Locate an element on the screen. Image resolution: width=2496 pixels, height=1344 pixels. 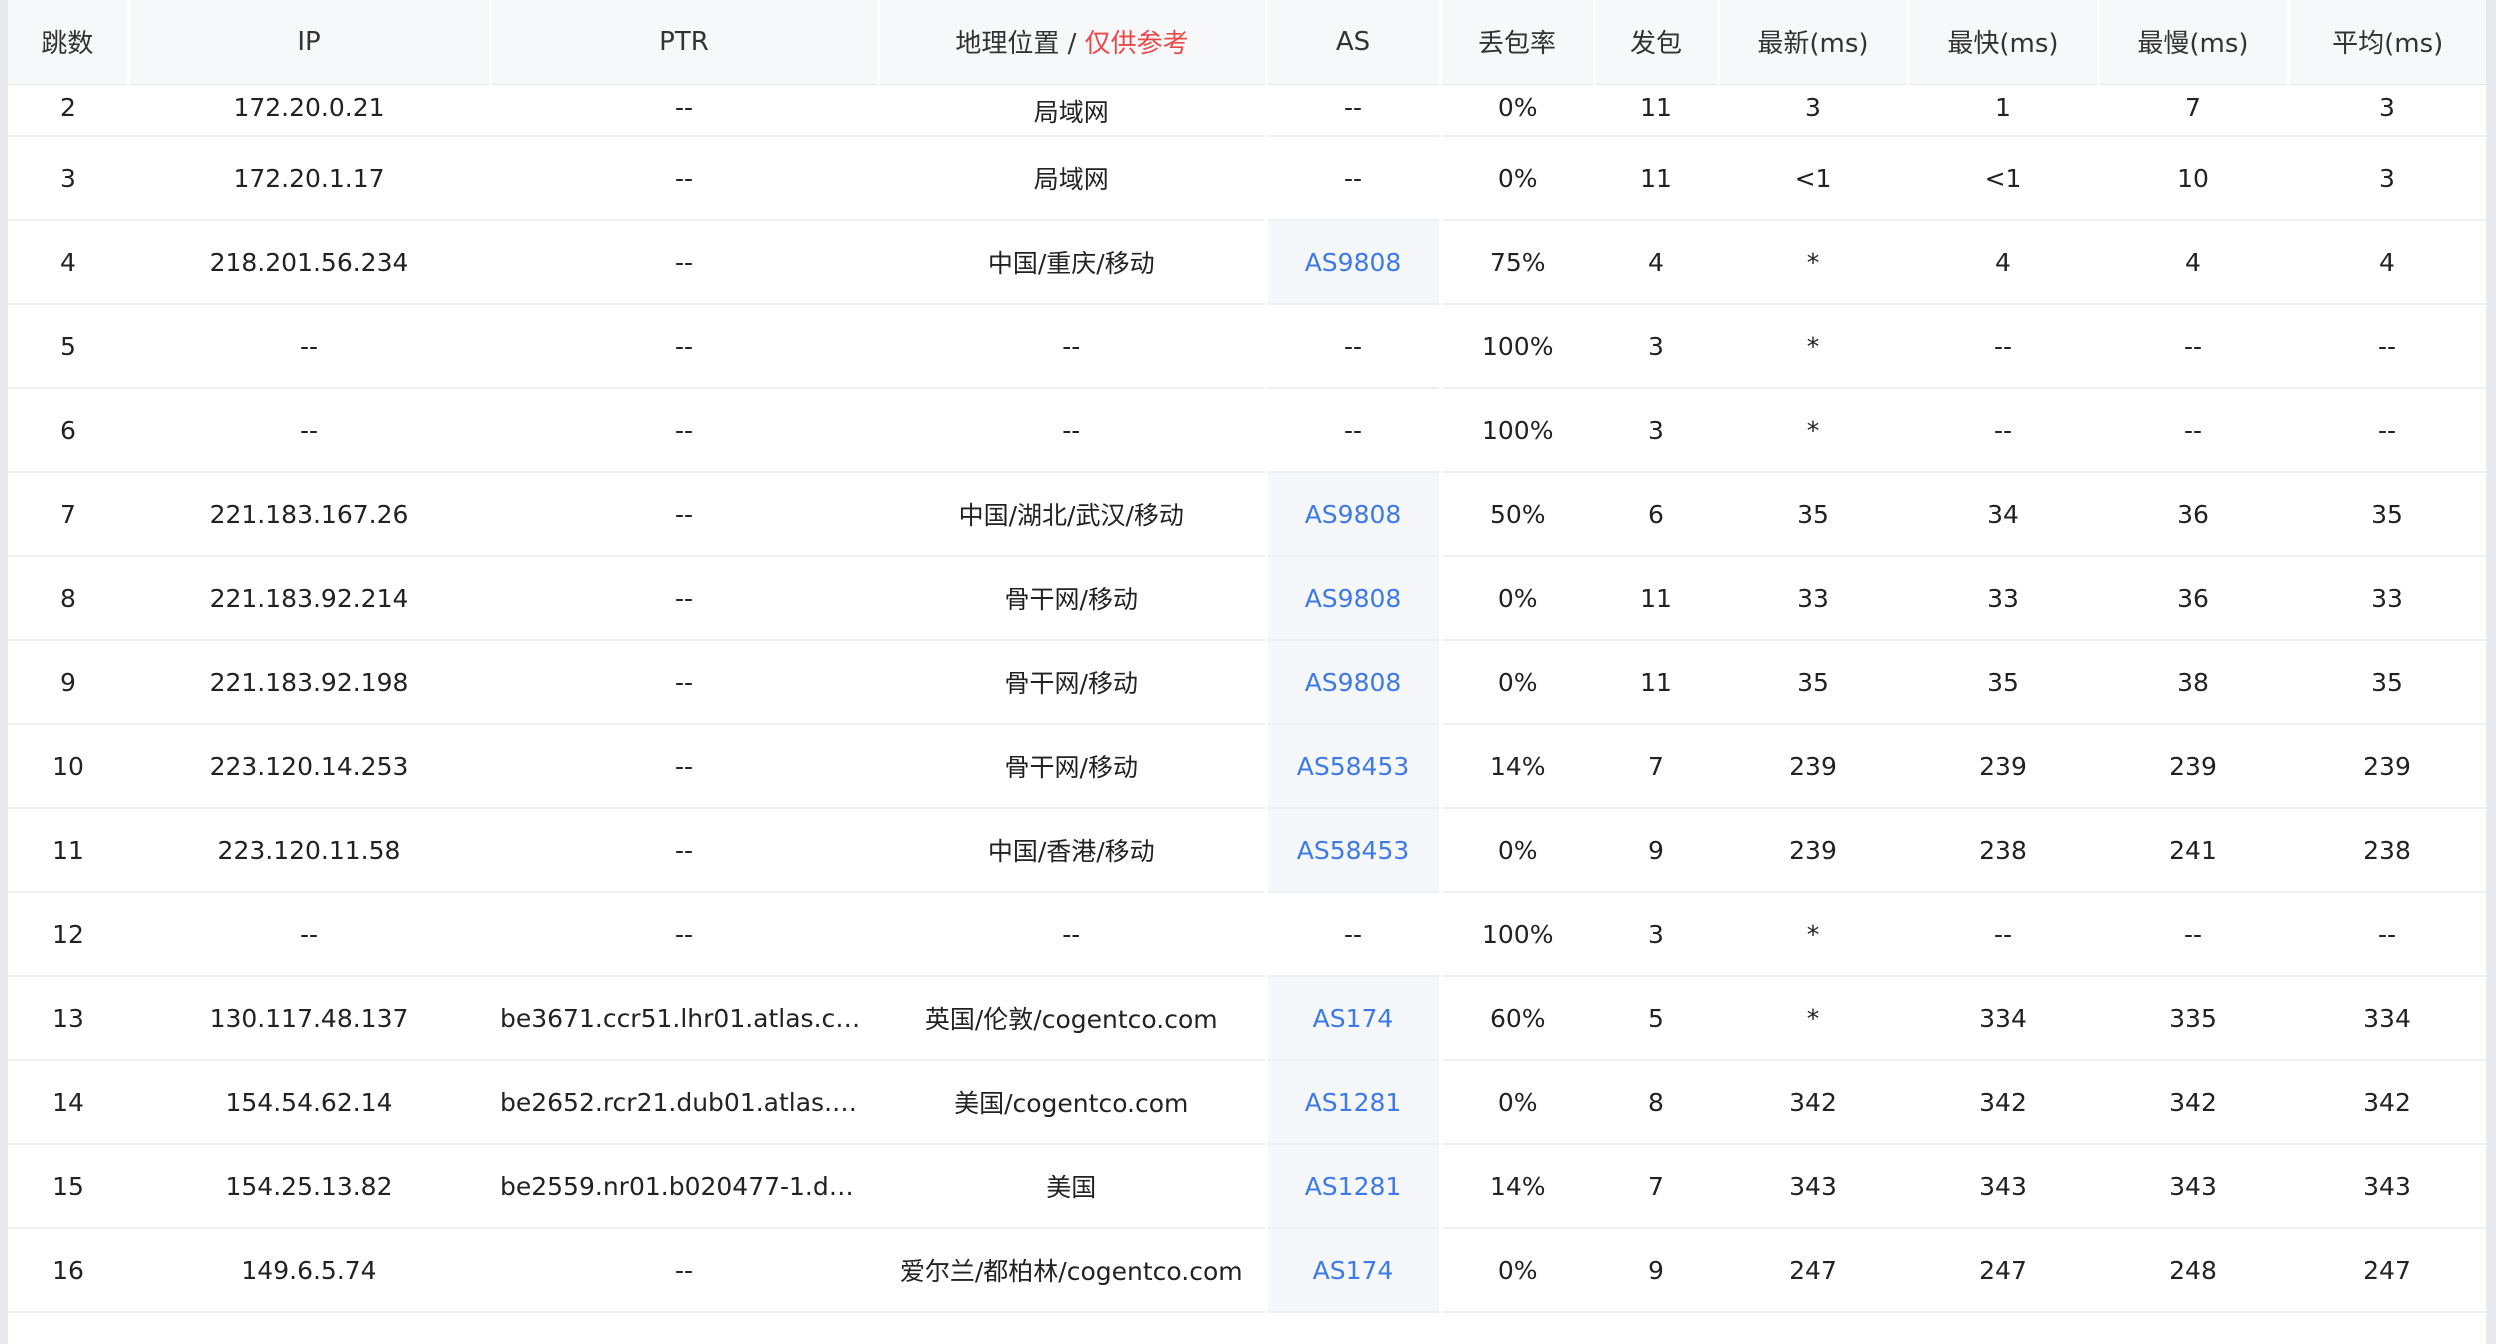
cell-worst: 10 is located at coordinates (2193, 178).